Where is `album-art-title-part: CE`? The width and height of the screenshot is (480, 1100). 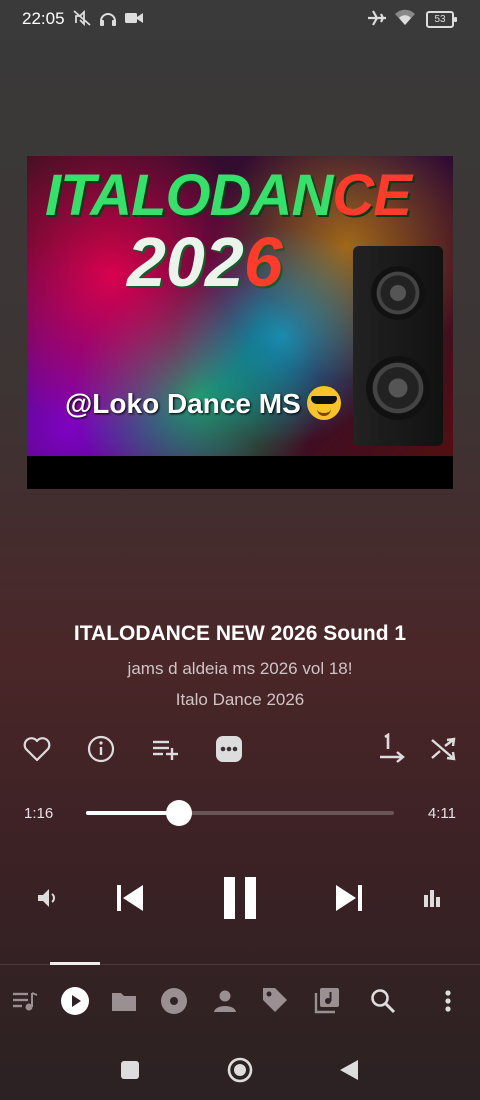
album-art-title-part: CE is located at coordinates (372, 195).